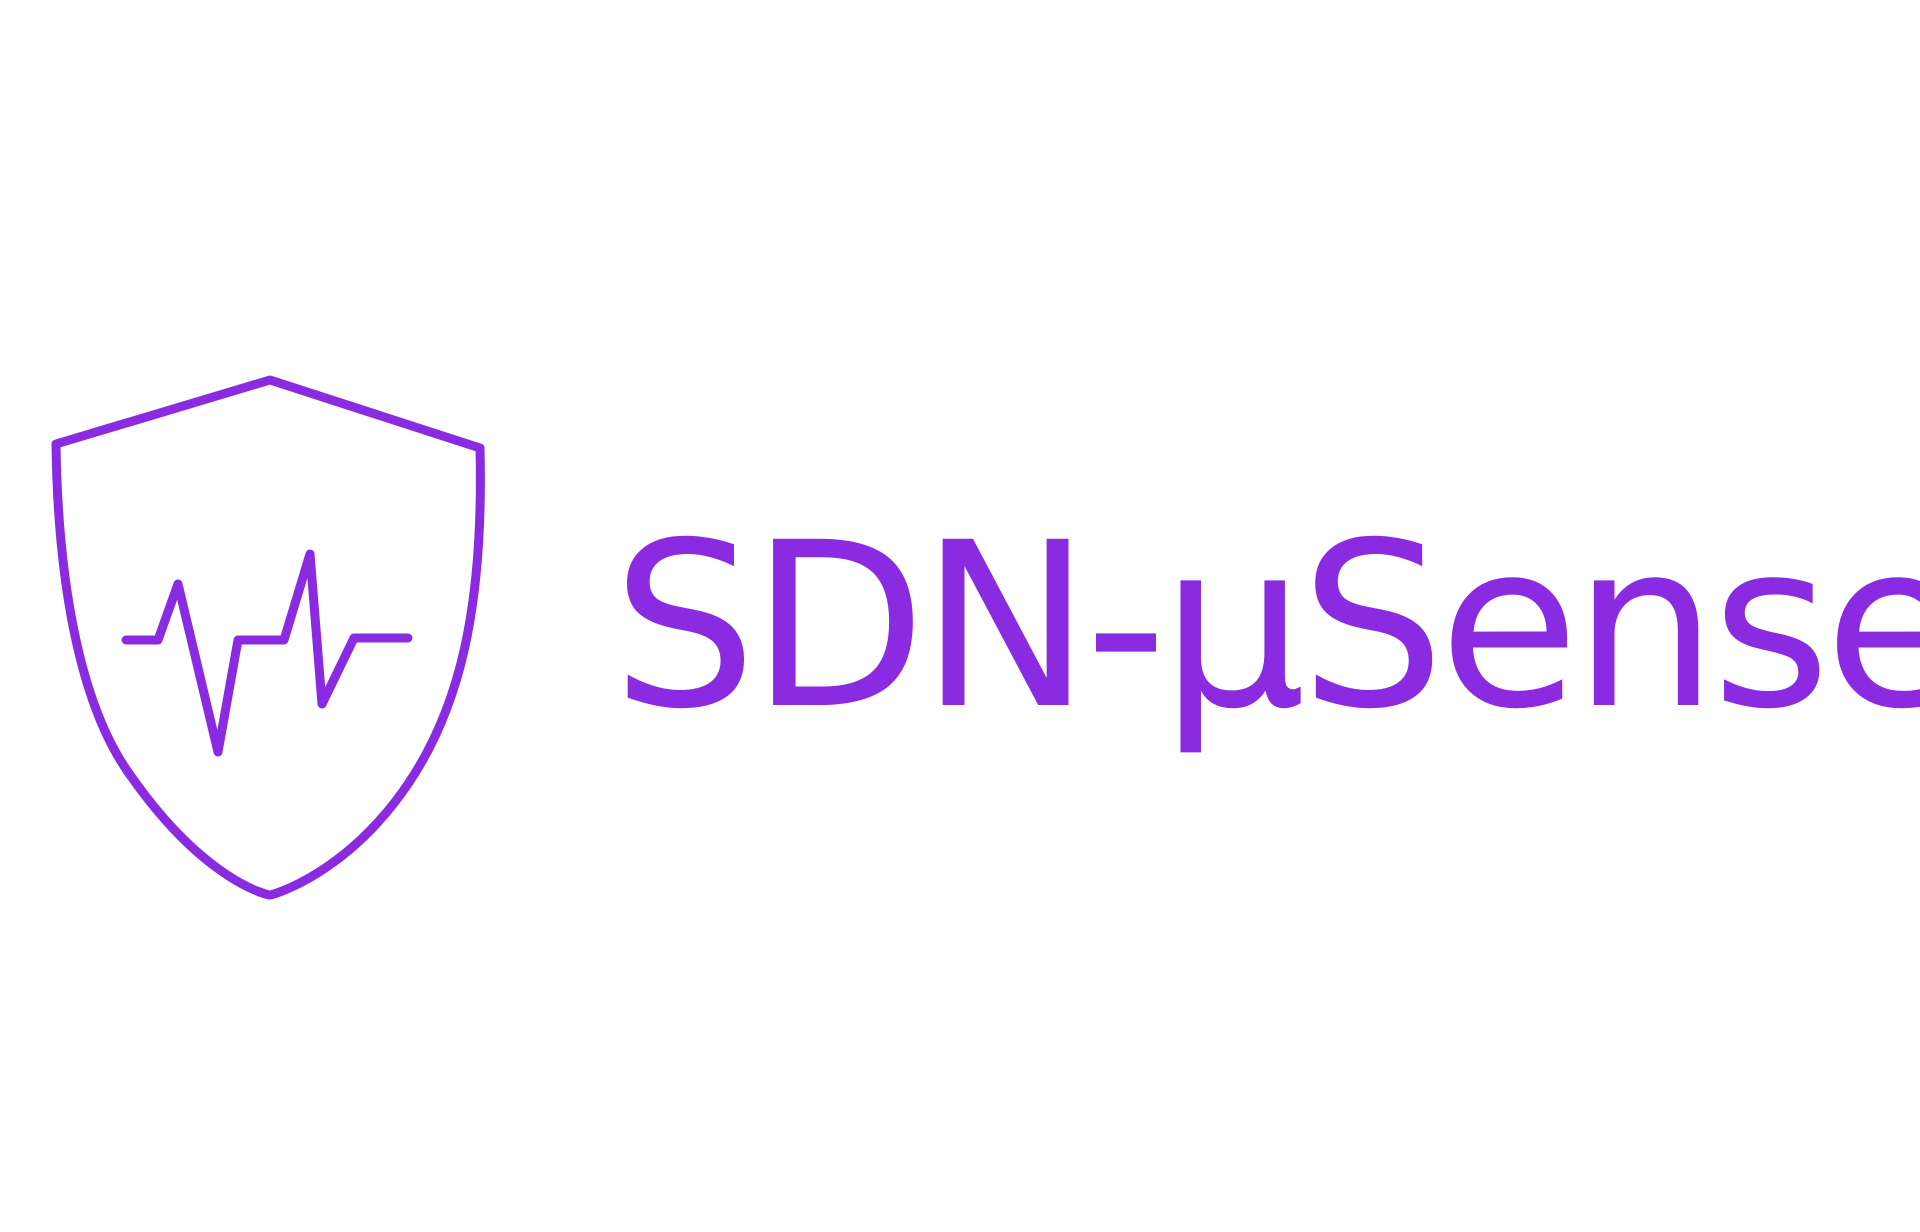  I want to click on shield-heartbeat-icon, so click(268, 637).